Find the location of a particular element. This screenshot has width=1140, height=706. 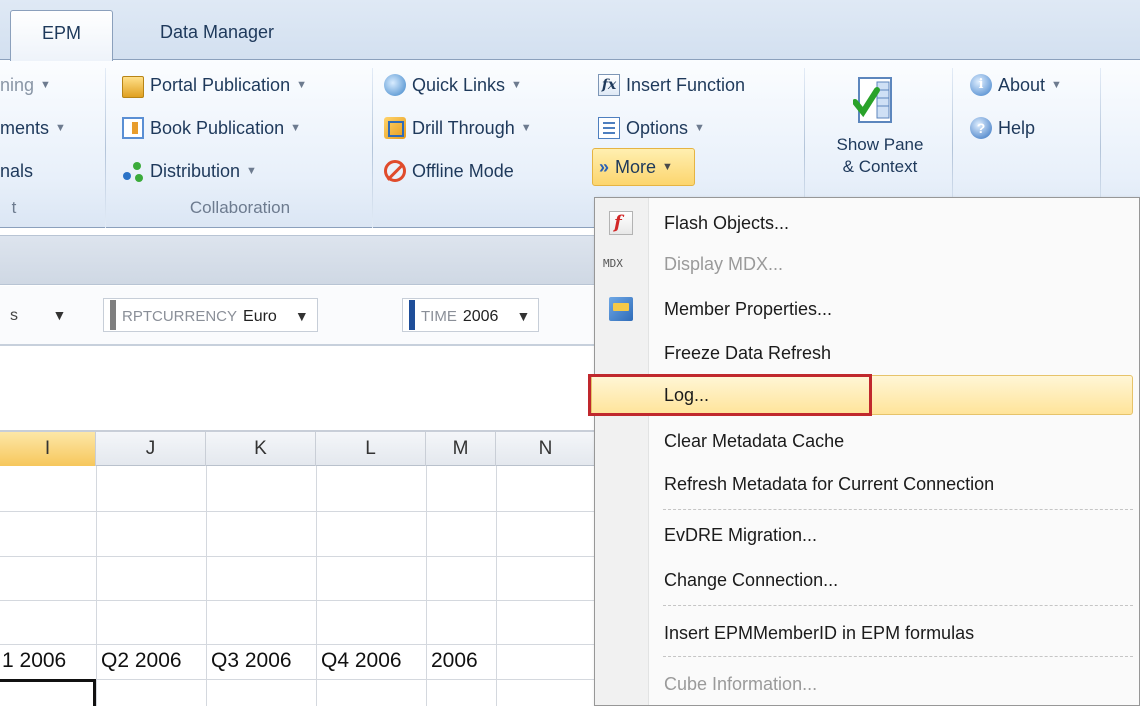

column-header: I is located at coordinates (48, 449).